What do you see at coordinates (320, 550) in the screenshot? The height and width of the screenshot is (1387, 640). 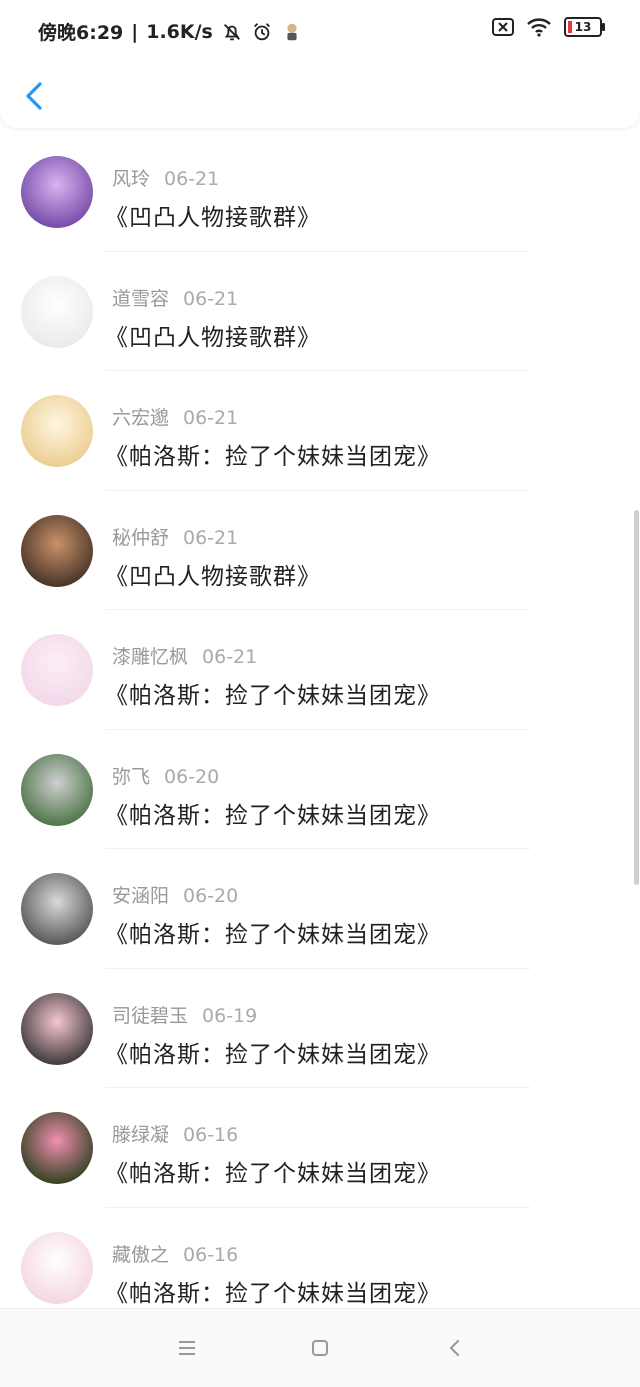 I see `list-item: 秘仲舒 06-21 《凹凸人物接歌群》` at bounding box center [320, 550].